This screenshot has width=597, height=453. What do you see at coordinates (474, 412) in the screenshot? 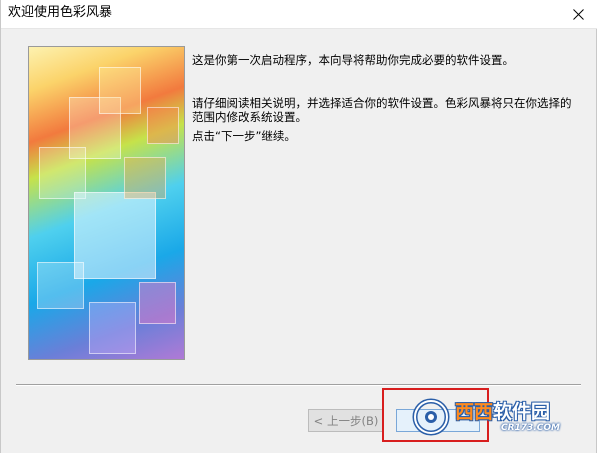
I see `watermark-brand-orange: 西西` at bounding box center [474, 412].